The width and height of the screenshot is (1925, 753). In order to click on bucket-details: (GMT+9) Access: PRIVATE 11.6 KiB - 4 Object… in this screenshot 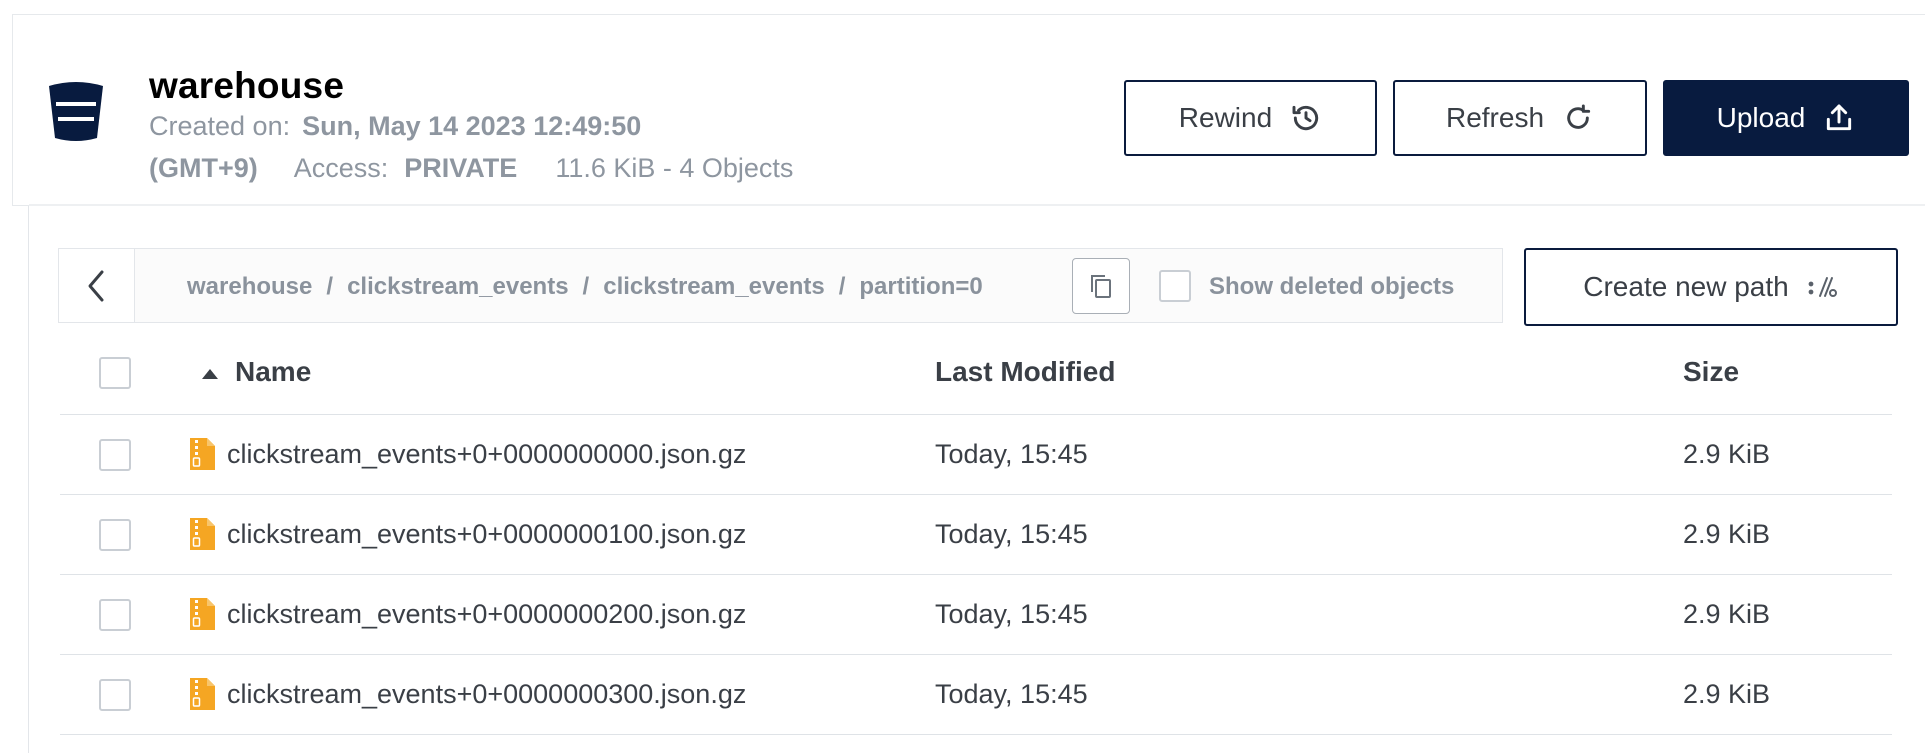, I will do `click(471, 168)`.